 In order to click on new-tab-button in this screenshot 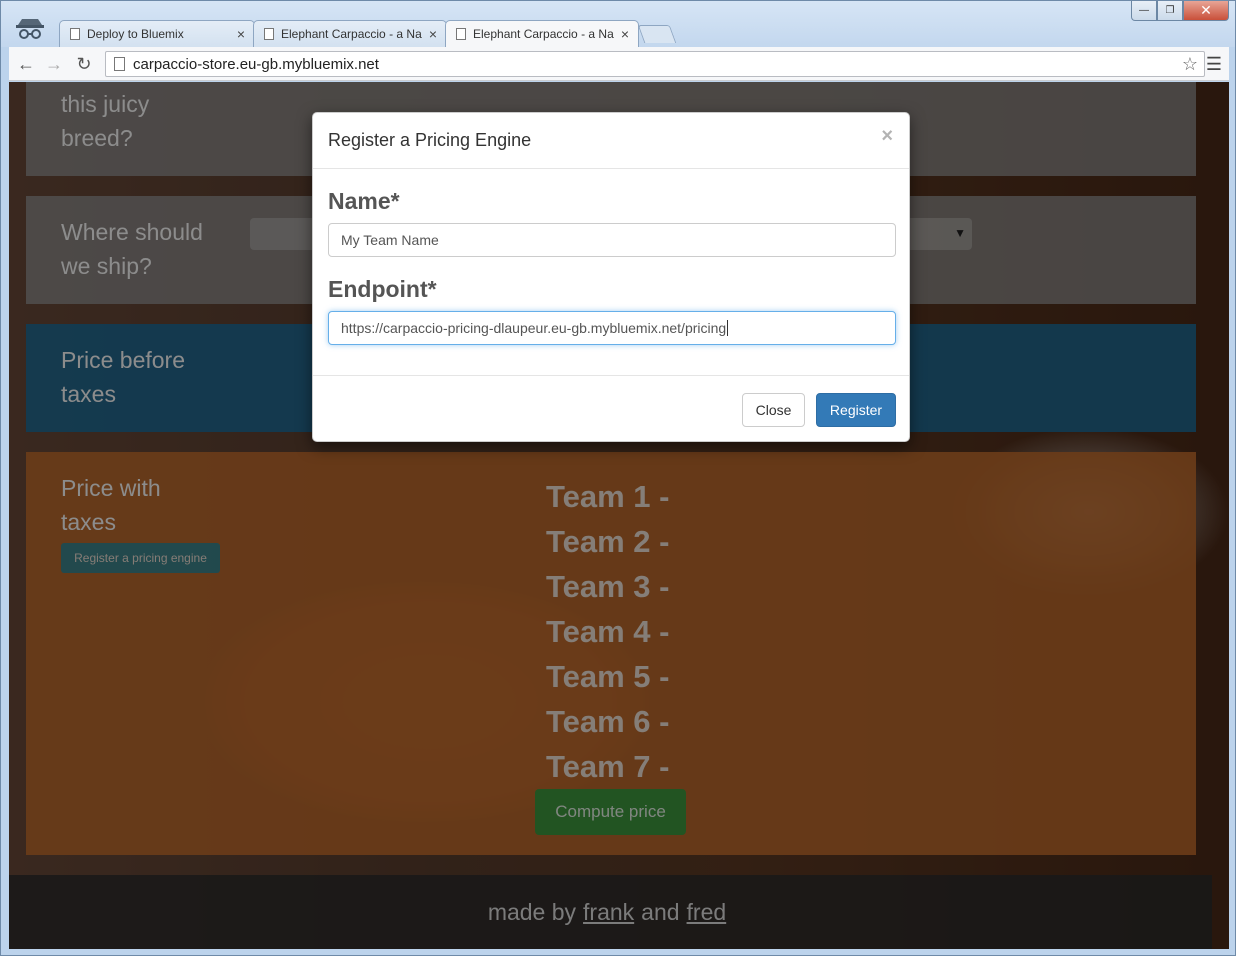, I will do `click(657, 34)`.